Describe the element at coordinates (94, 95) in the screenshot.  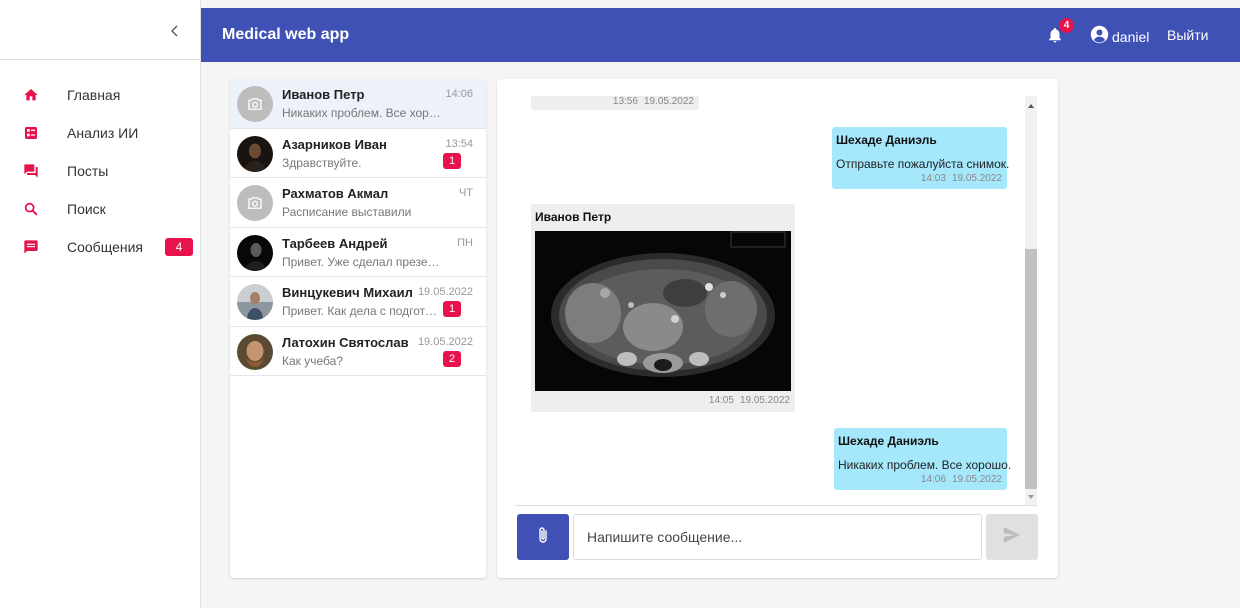
I see `sidebar-item-label: Главная` at that location.